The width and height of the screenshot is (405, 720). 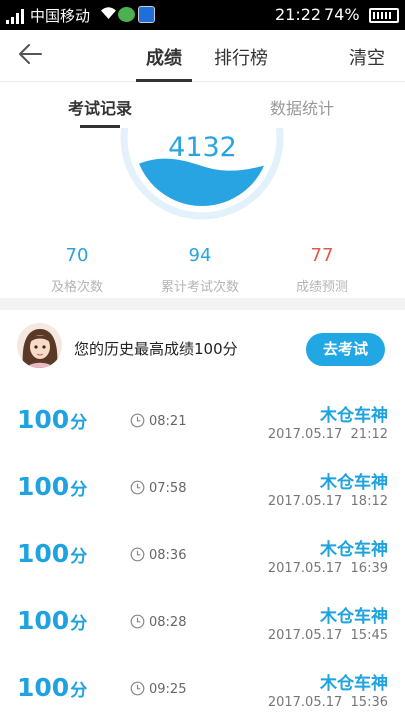 What do you see at coordinates (202, 105) in the screenshot?
I see `sub-tabs: 考试记录 数据统计` at bounding box center [202, 105].